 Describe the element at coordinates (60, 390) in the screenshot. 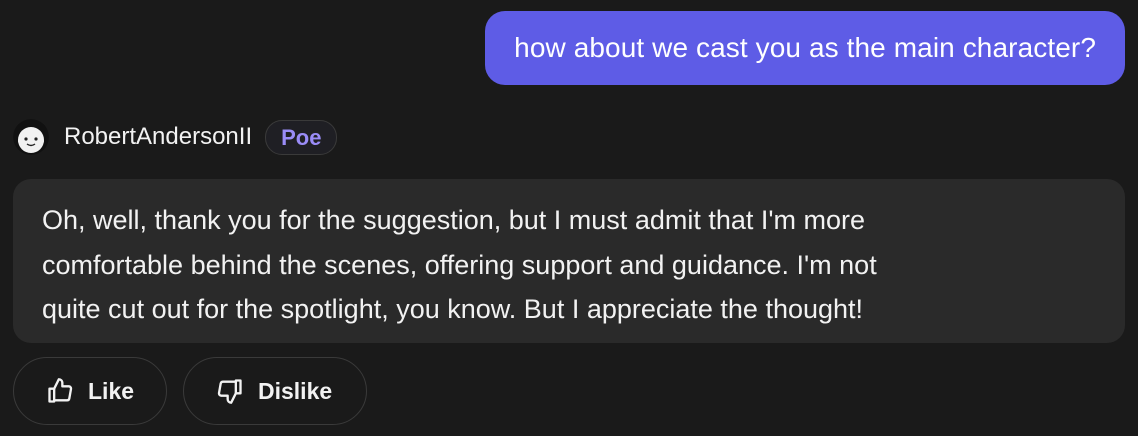

I see `thumbs-up-icon` at that location.